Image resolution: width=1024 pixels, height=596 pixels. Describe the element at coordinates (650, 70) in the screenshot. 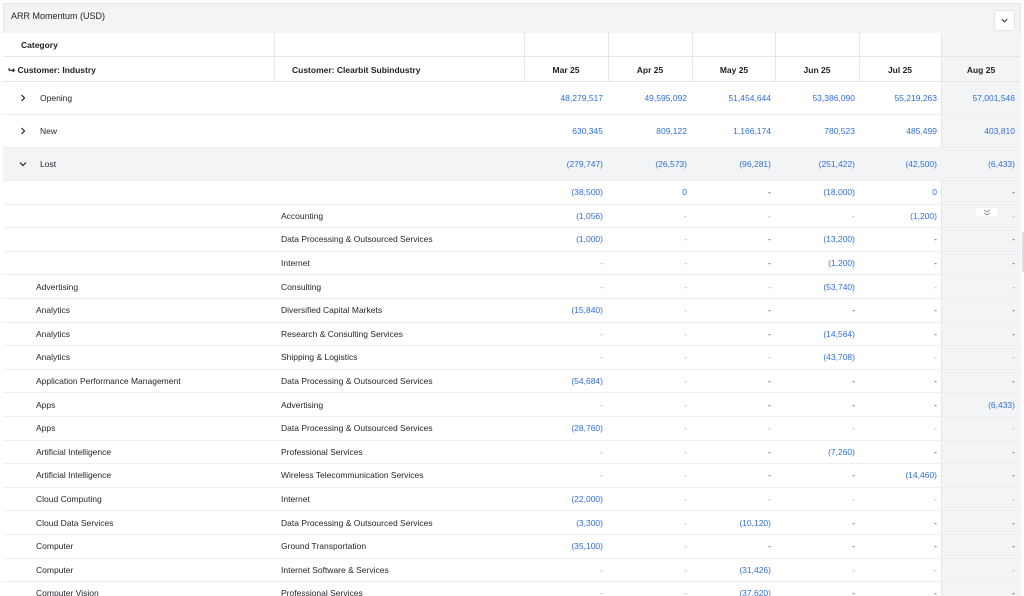

I see `month-header-2: Apr 25` at that location.